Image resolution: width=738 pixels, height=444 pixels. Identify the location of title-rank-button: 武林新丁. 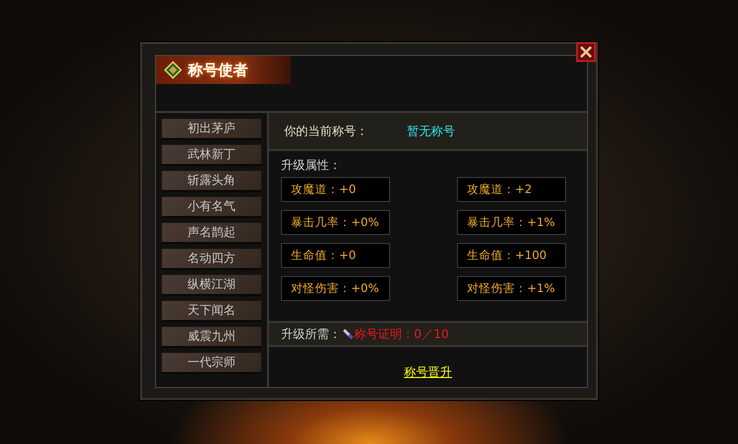
(211, 155).